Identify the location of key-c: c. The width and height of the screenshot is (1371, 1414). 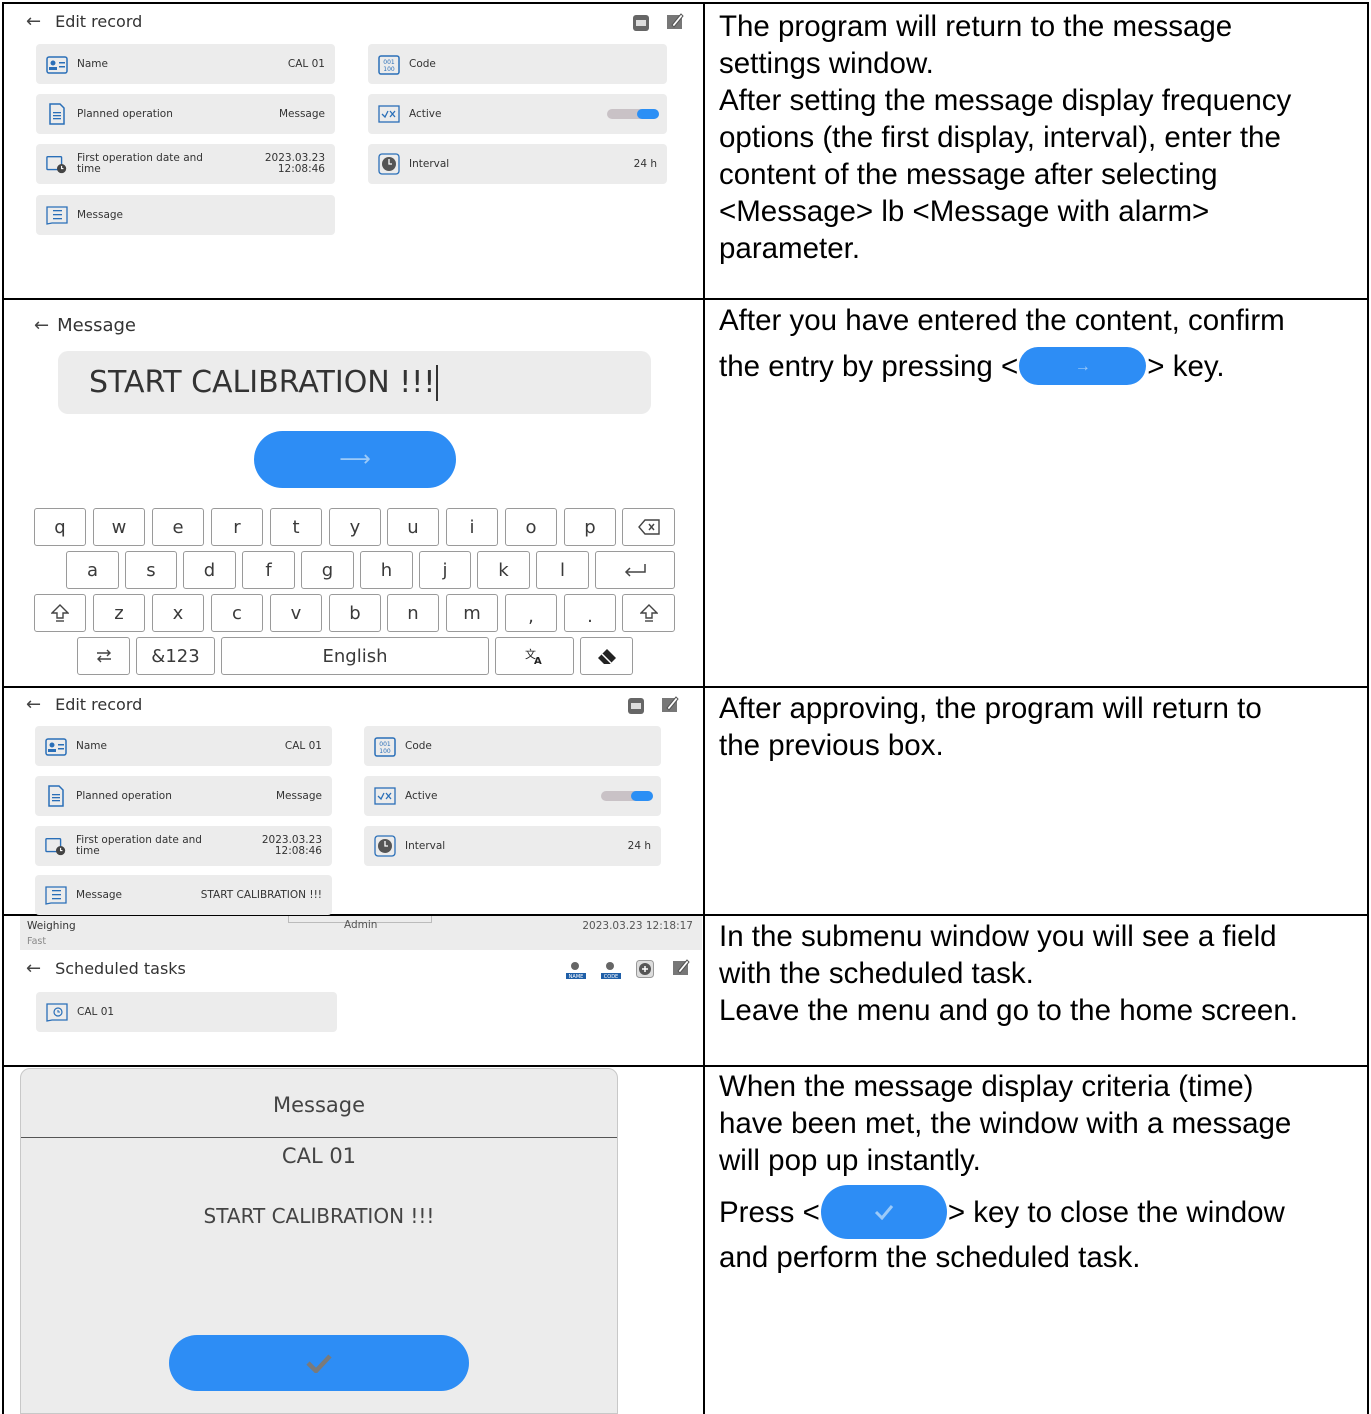
(237, 613).